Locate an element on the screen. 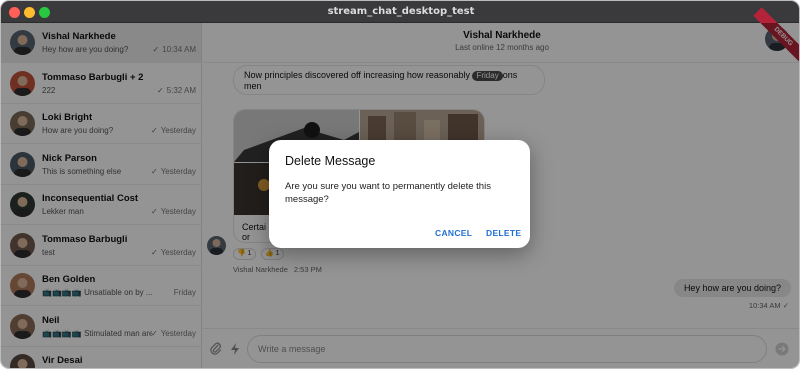  delete-button: DELETE is located at coordinates (503, 233).